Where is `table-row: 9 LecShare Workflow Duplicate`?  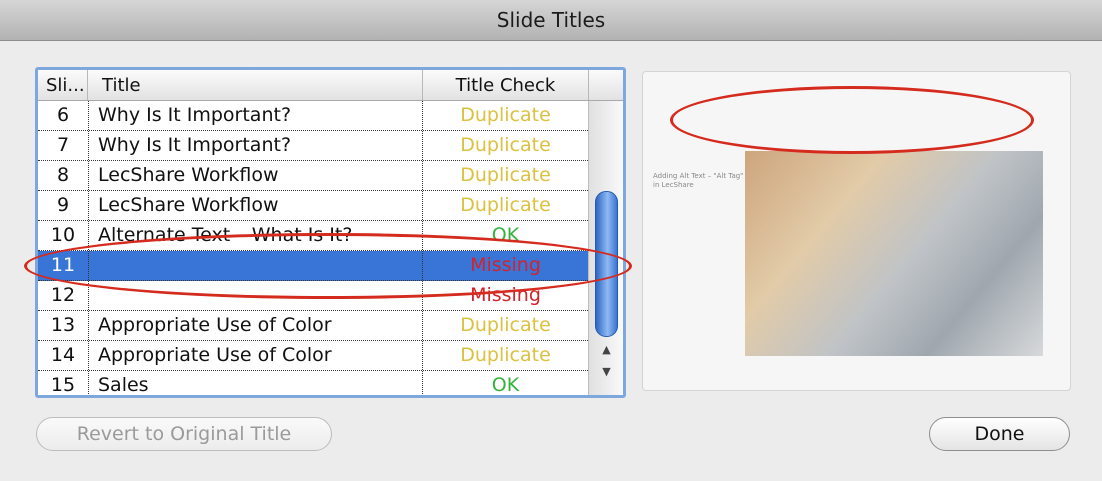
table-row: 9 LecShare Workflow Duplicate is located at coordinates (313, 206).